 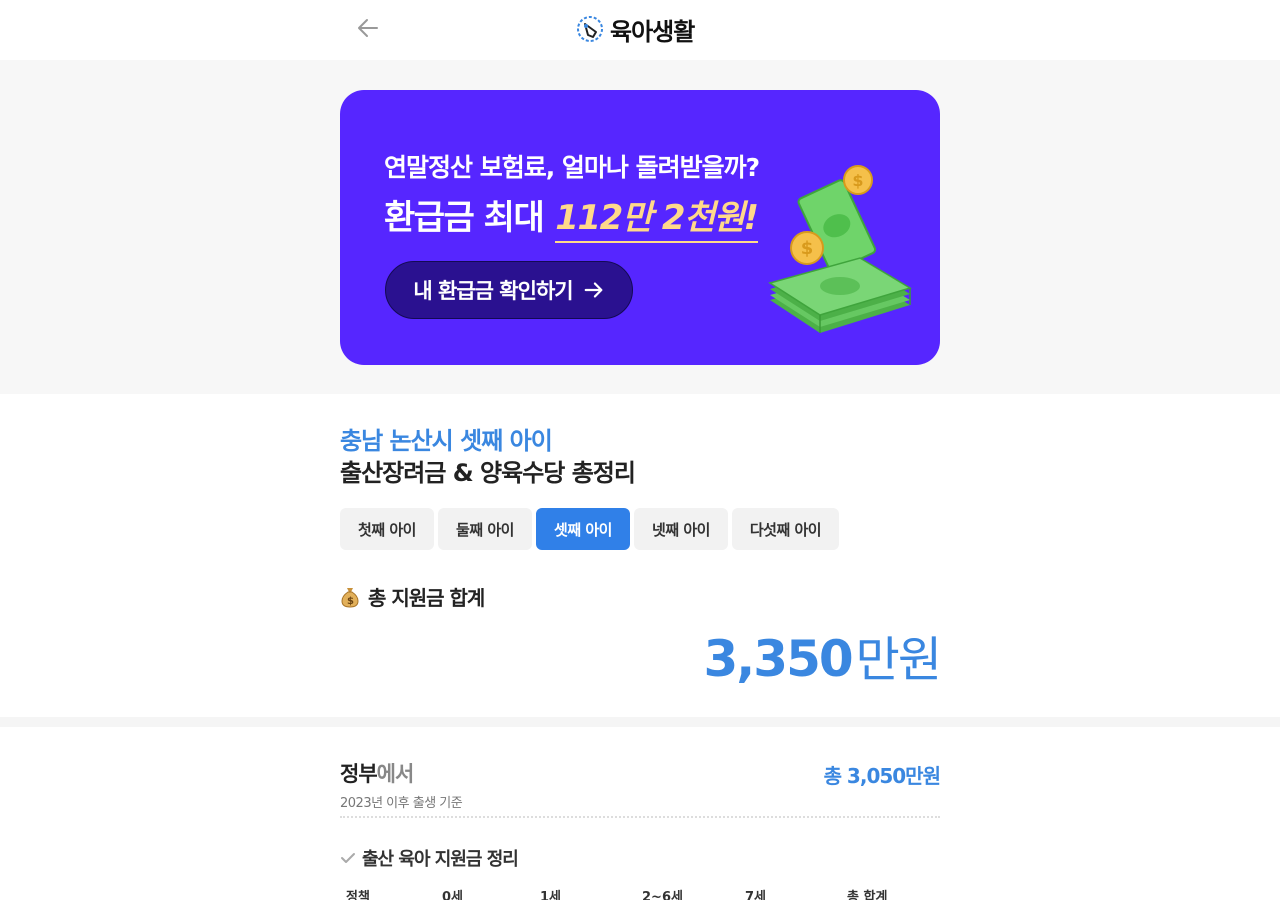 What do you see at coordinates (640, 817) in the screenshot?
I see `dotted-divider` at bounding box center [640, 817].